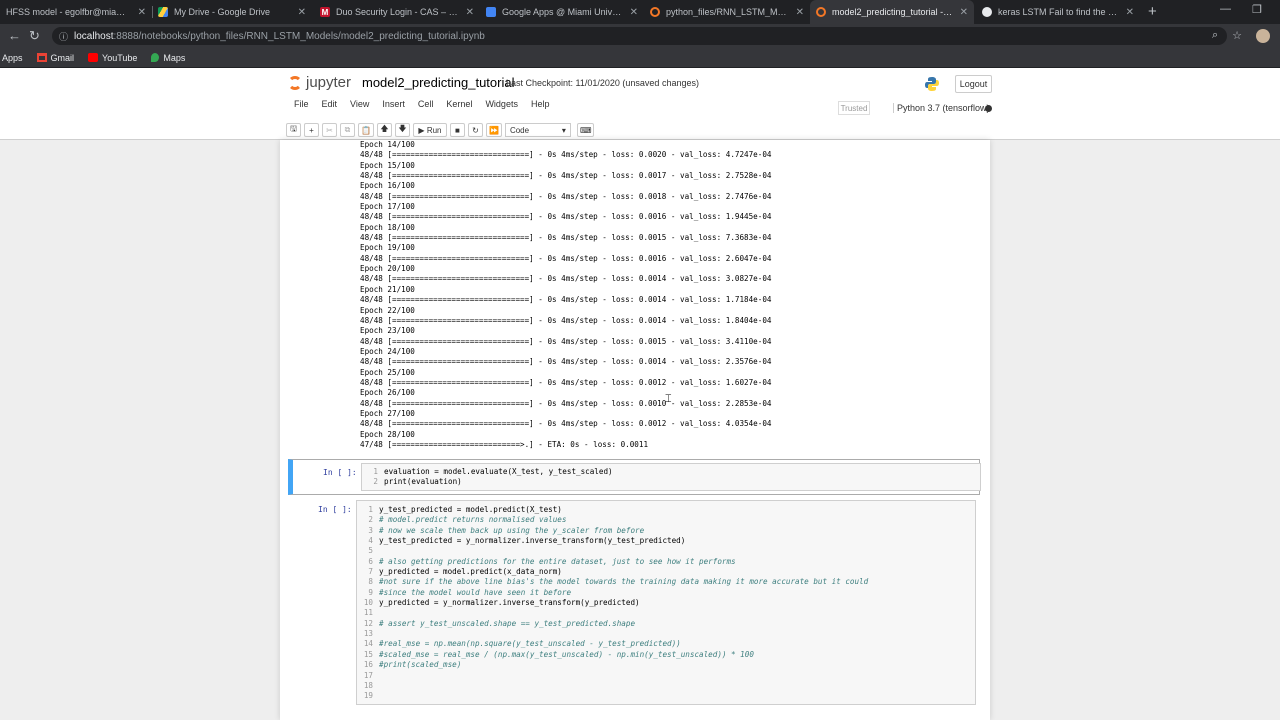 The height and width of the screenshot is (720, 1280). Describe the element at coordinates (359, 104) in the screenshot. I see `menu-view: View` at that location.